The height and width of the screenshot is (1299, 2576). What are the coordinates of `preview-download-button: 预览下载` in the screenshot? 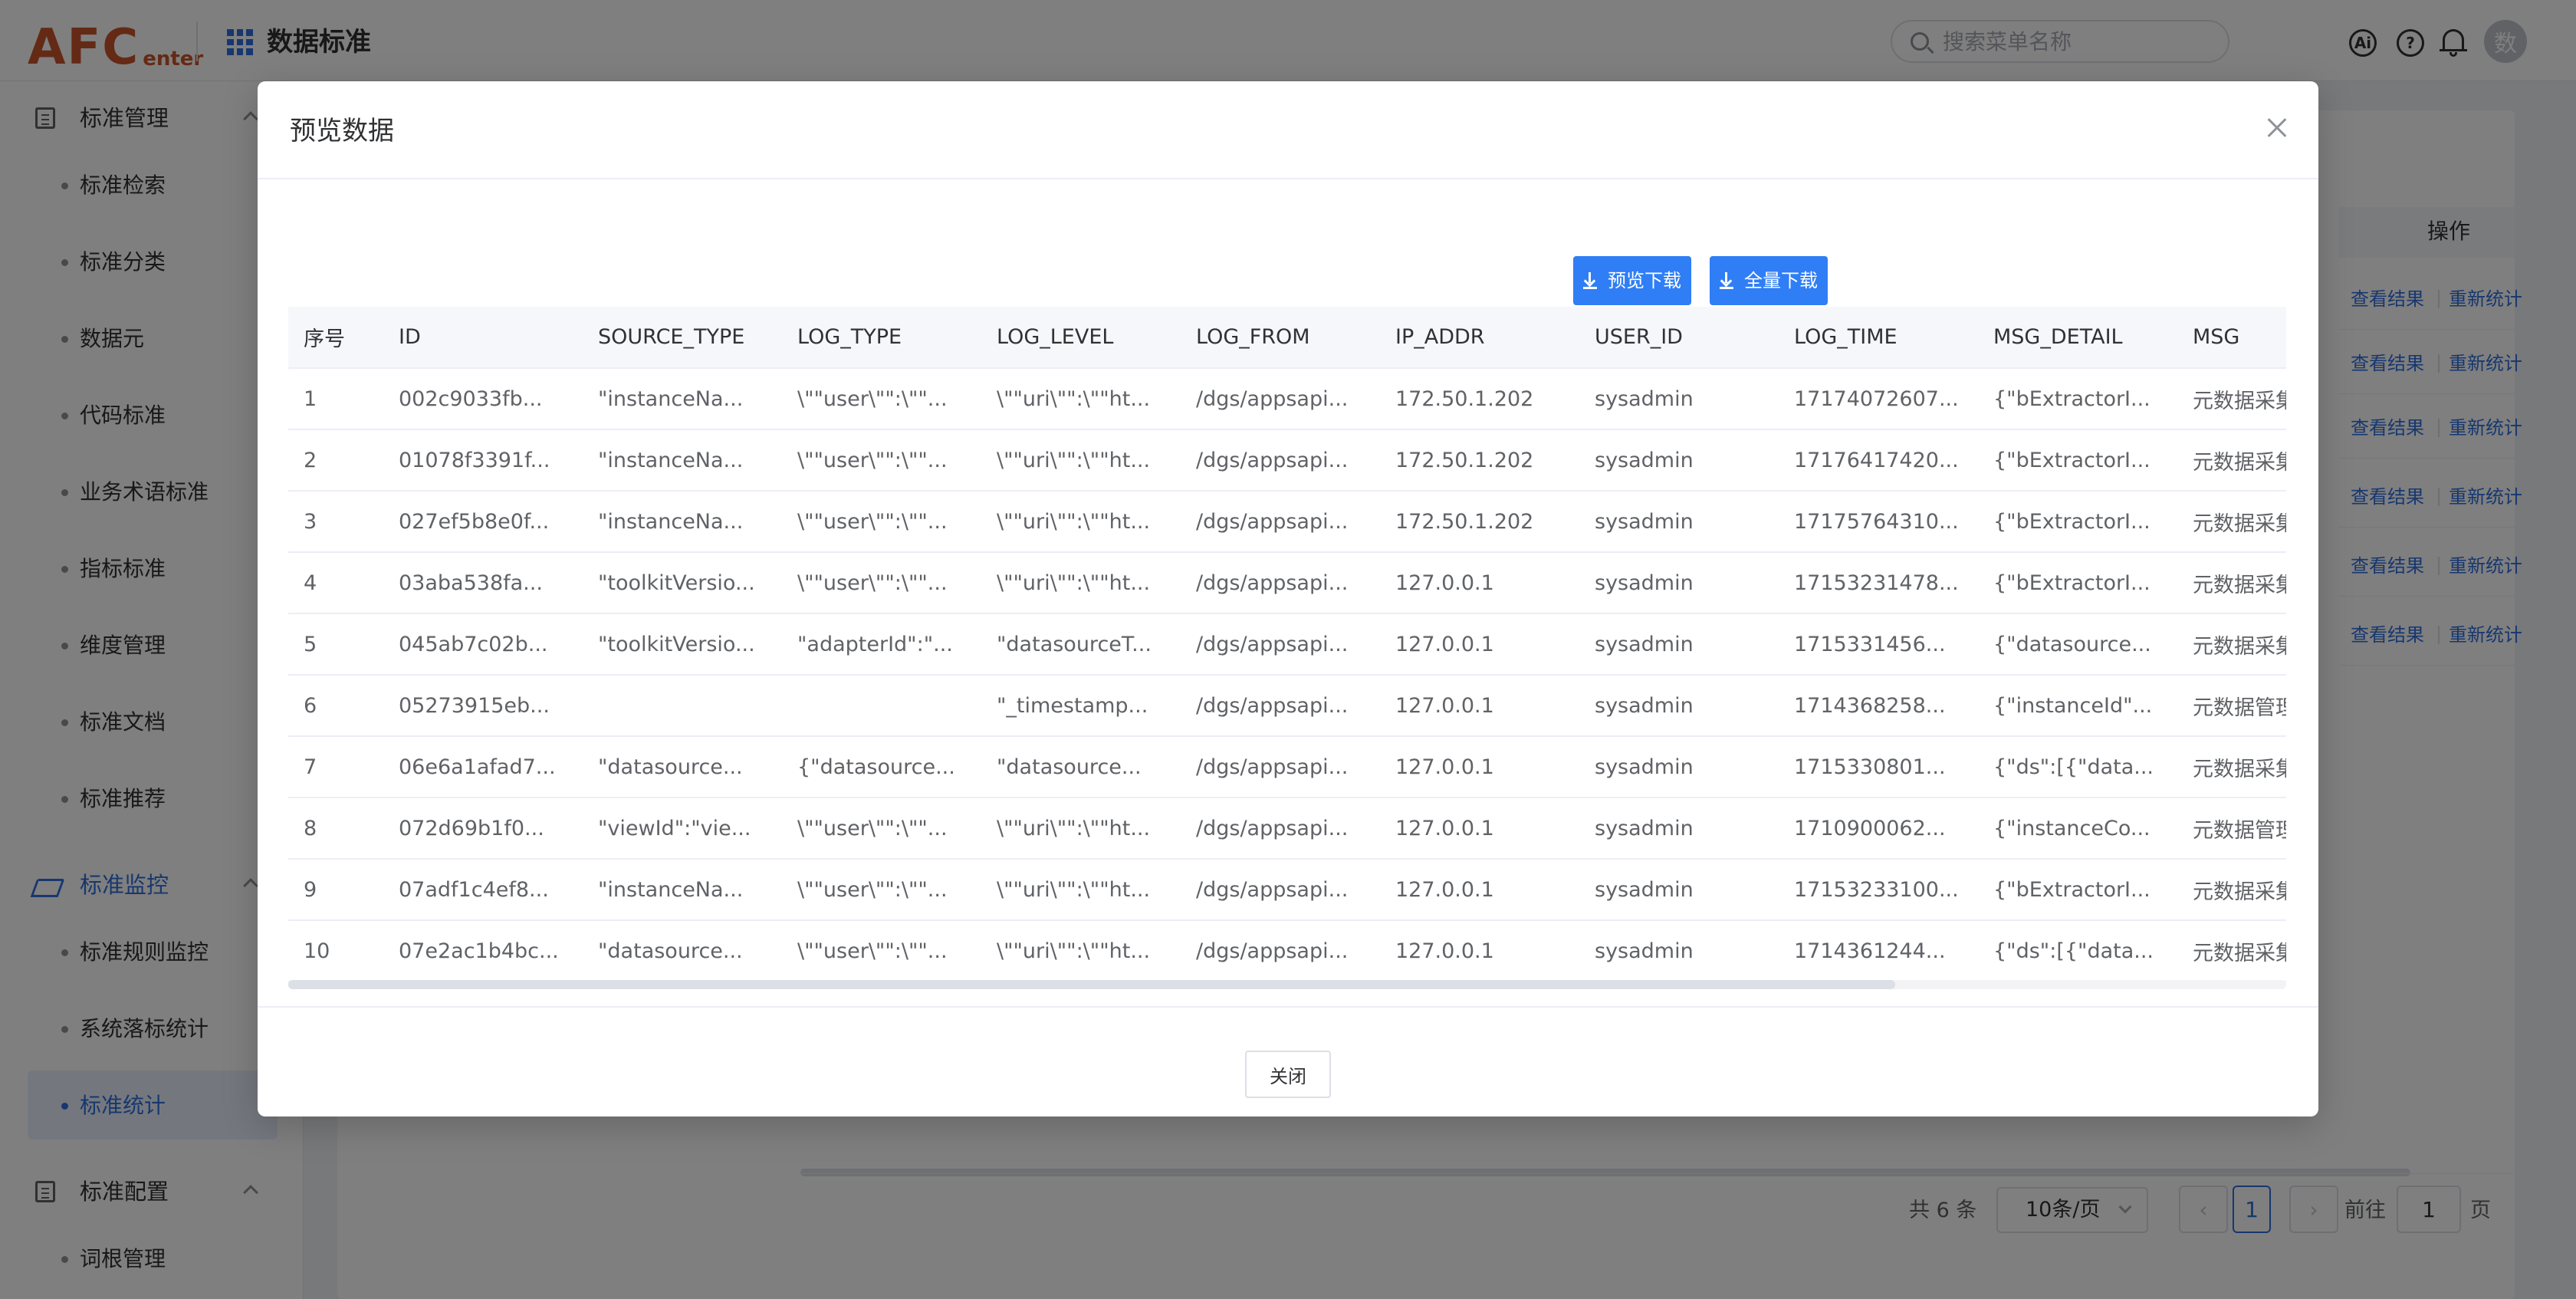 It's located at (1632, 280).